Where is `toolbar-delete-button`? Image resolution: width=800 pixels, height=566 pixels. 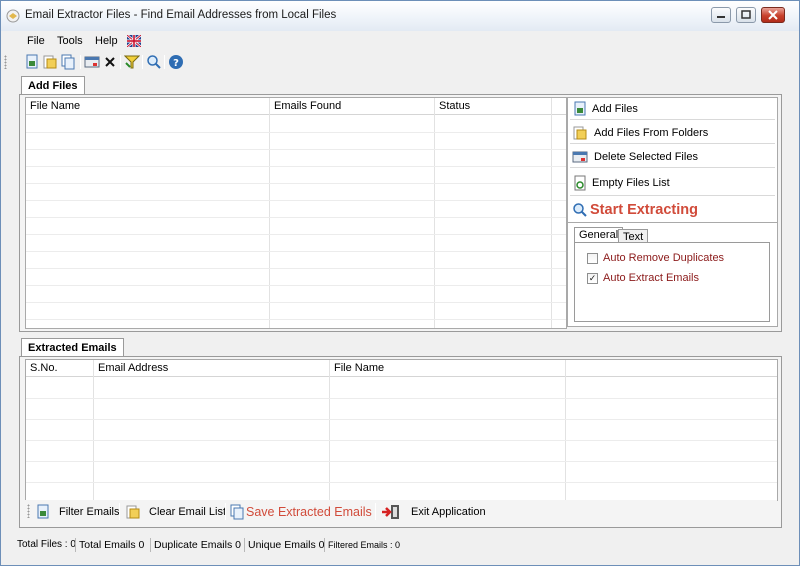
toolbar-delete-button is located at coordinates (110, 62).